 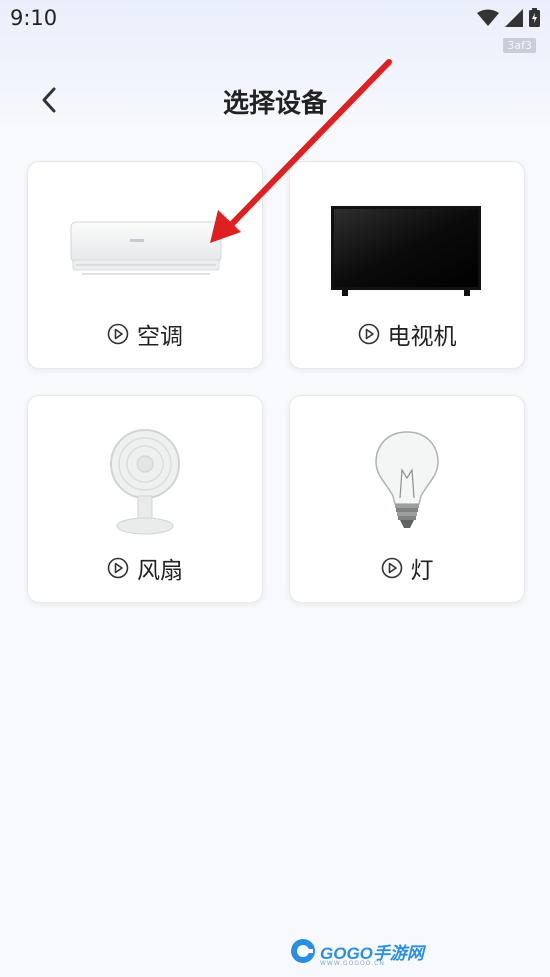 I want to click on fan-image, so click(x=145, y=482).